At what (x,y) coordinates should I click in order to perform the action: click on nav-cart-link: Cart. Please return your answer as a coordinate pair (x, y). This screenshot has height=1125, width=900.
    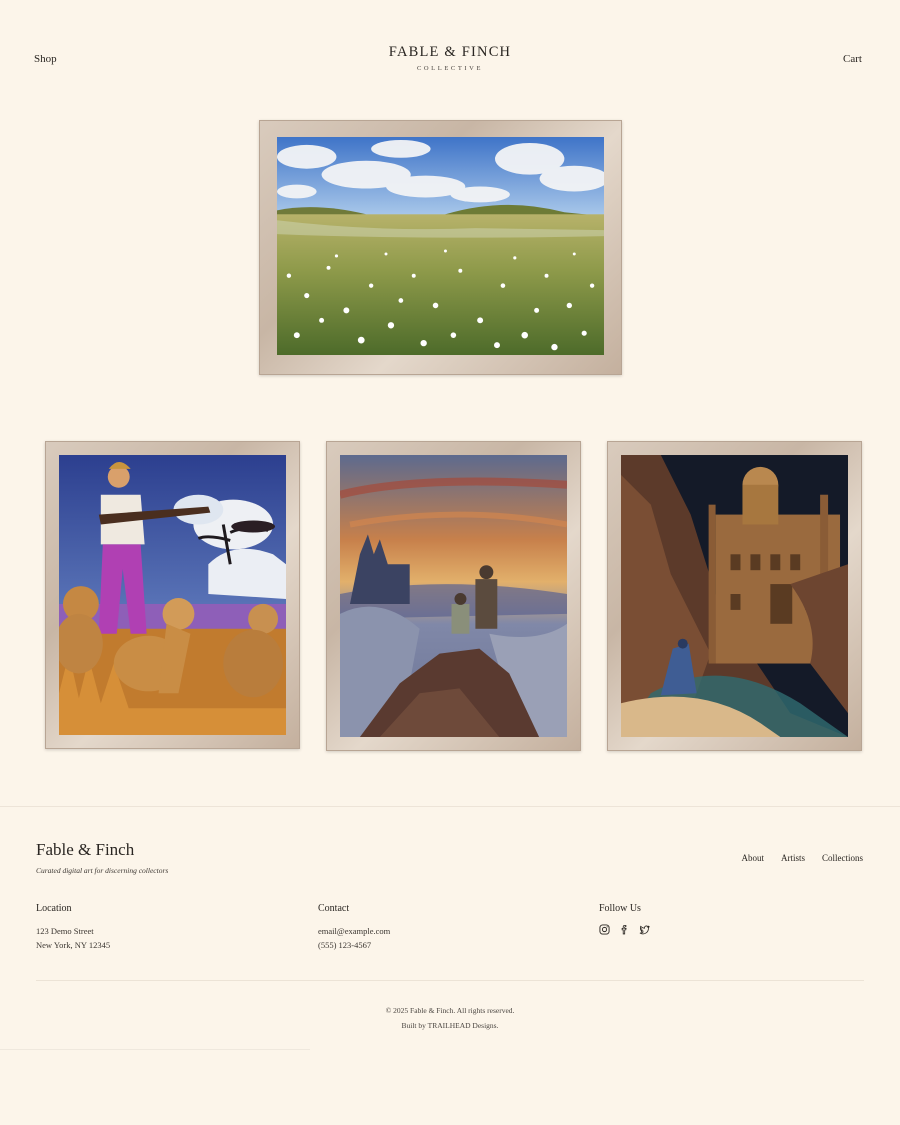
    Looking at the image, I should click on (852, 59).